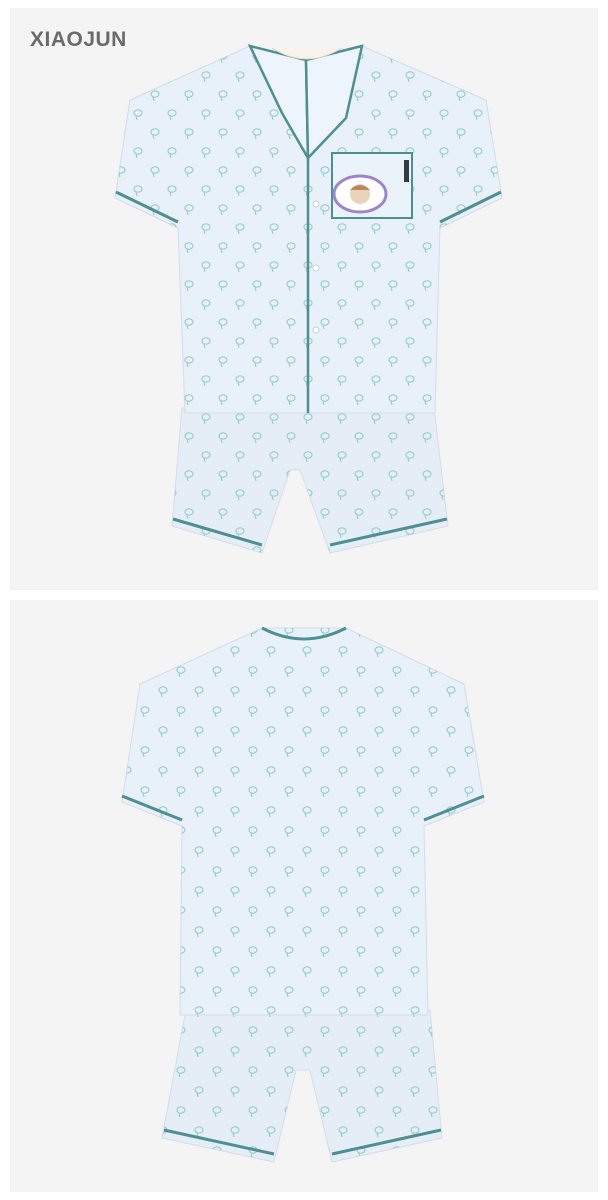 The height and width of the screenshot is (1200, 608). What do you see at coordinates (360, 194) in the screenshot?
I see `character-patch` at bounding box center [360, 194].